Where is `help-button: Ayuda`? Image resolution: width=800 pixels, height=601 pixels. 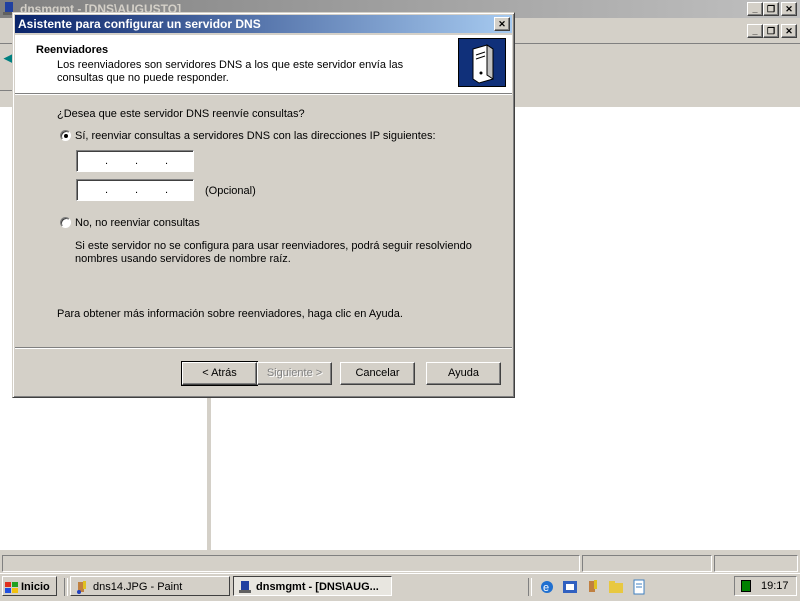
help-button: Ayuda is located at coordinates (463, 373).